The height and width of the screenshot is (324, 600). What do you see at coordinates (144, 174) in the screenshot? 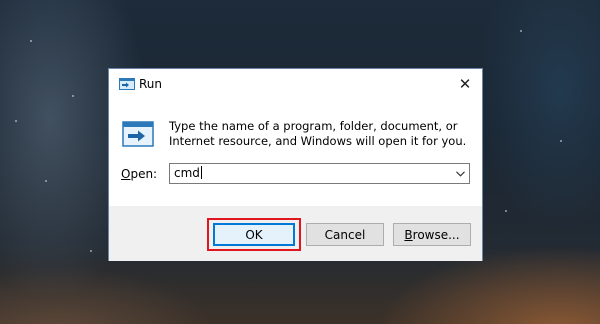
I see `open-label-text: pen:` at bounding box center [144, 174].